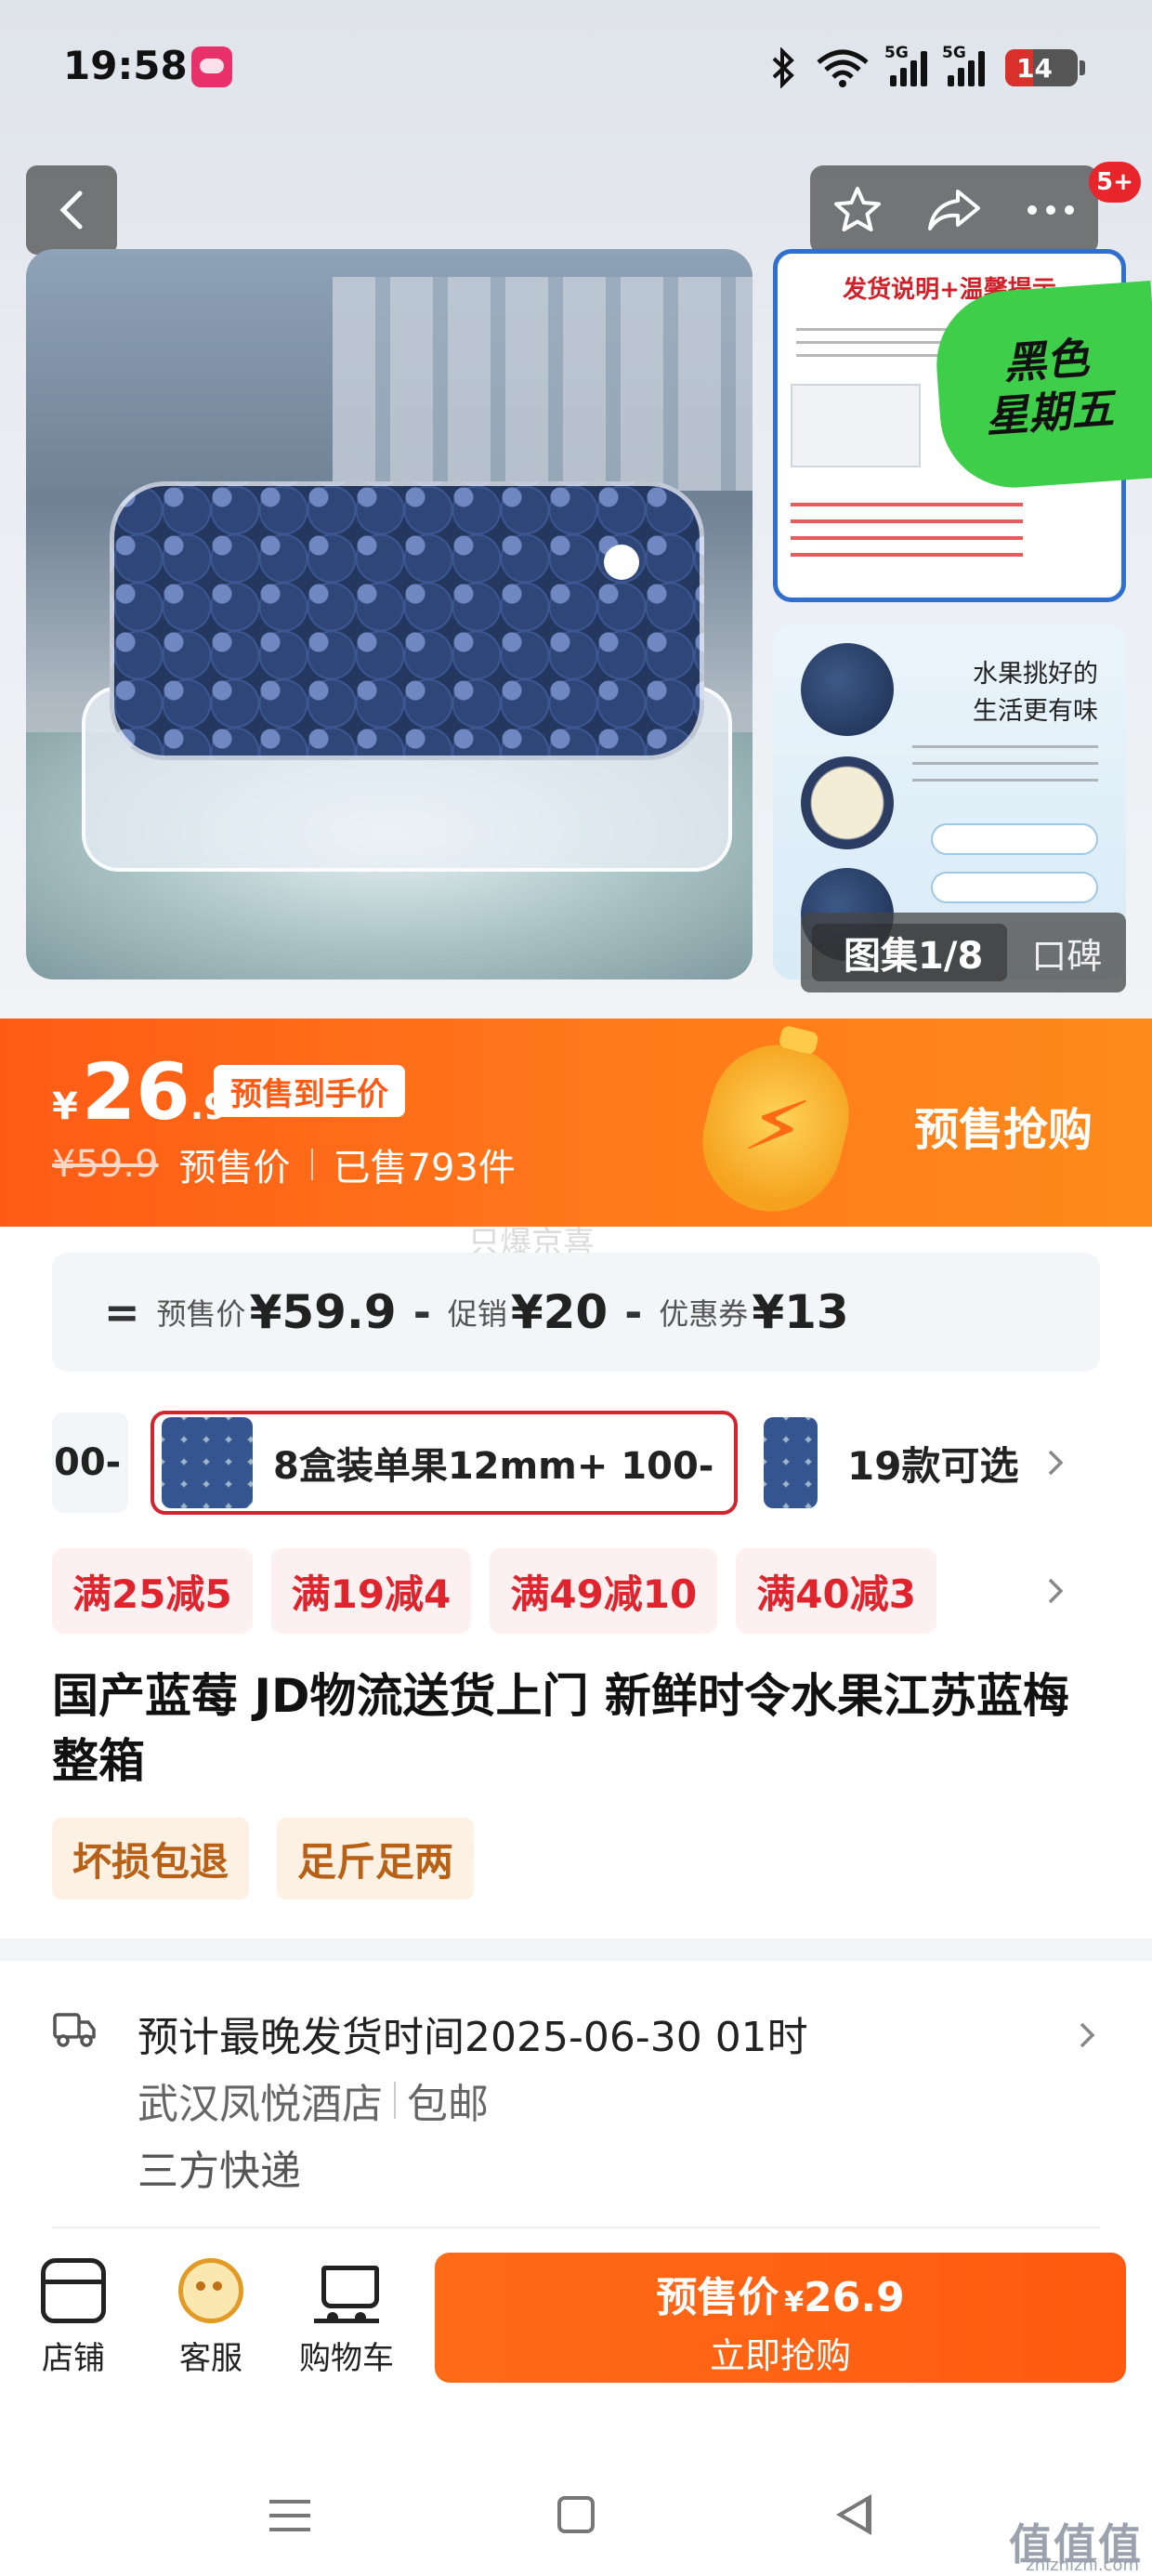 The height and width of the screenshot is (2576, 1152). I want to click on gallery-bar: 图集1/8 口碑, so click(963, 952).